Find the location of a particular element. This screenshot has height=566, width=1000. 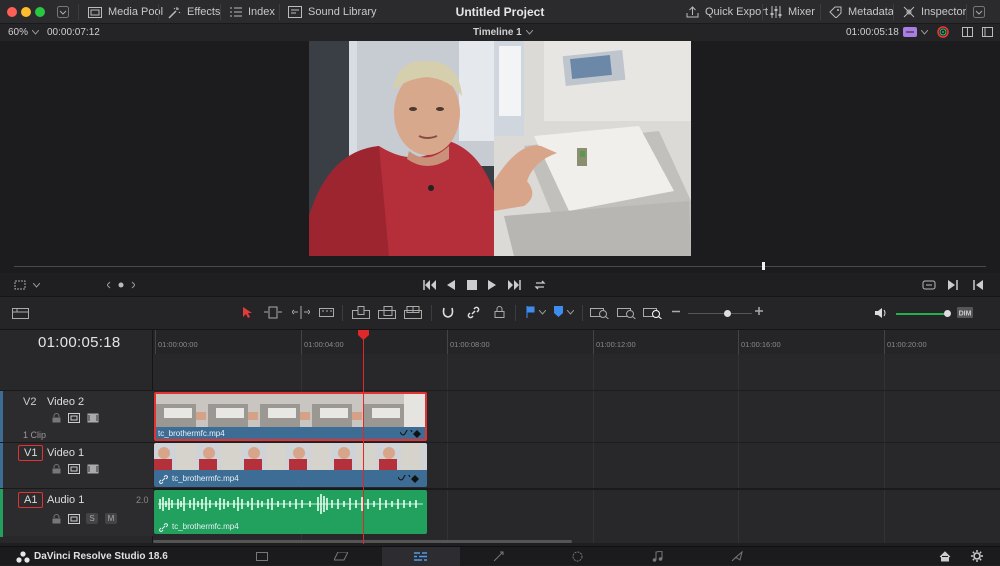

volume-slider-track is located at coordinates (922, 314).